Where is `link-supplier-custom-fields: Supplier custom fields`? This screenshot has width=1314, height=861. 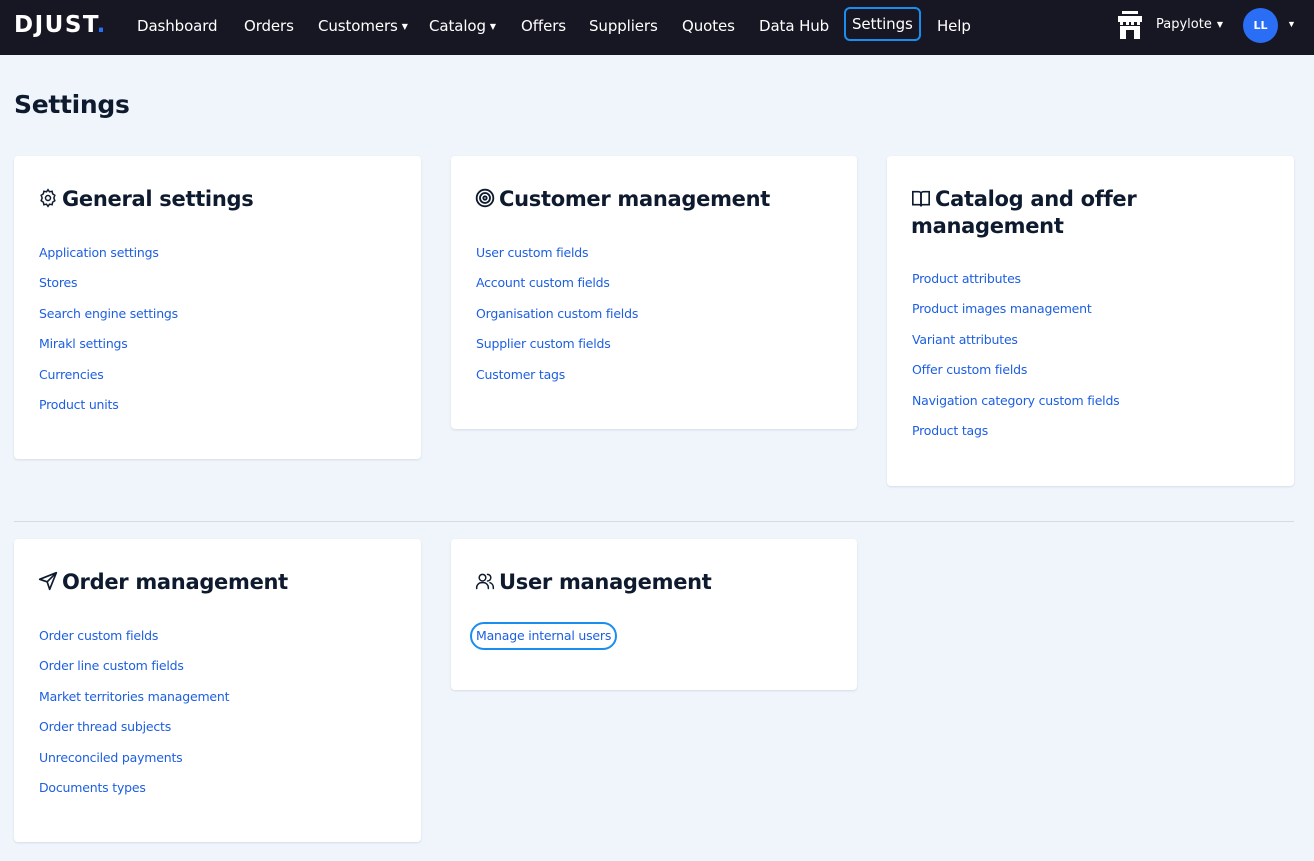
link-supplier-custom-fields: Supplier custom fields is located at coordinates (557, 351).